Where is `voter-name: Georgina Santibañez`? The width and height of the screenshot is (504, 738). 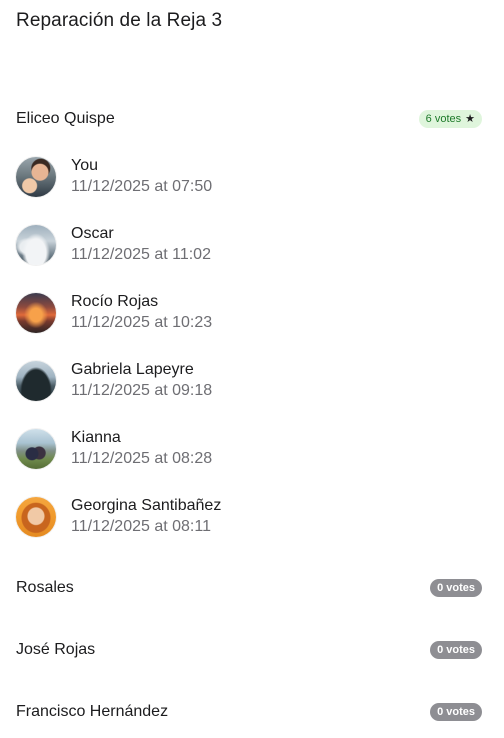 voter-name: Georgina Santibañez is located at coordinates (146, 505).